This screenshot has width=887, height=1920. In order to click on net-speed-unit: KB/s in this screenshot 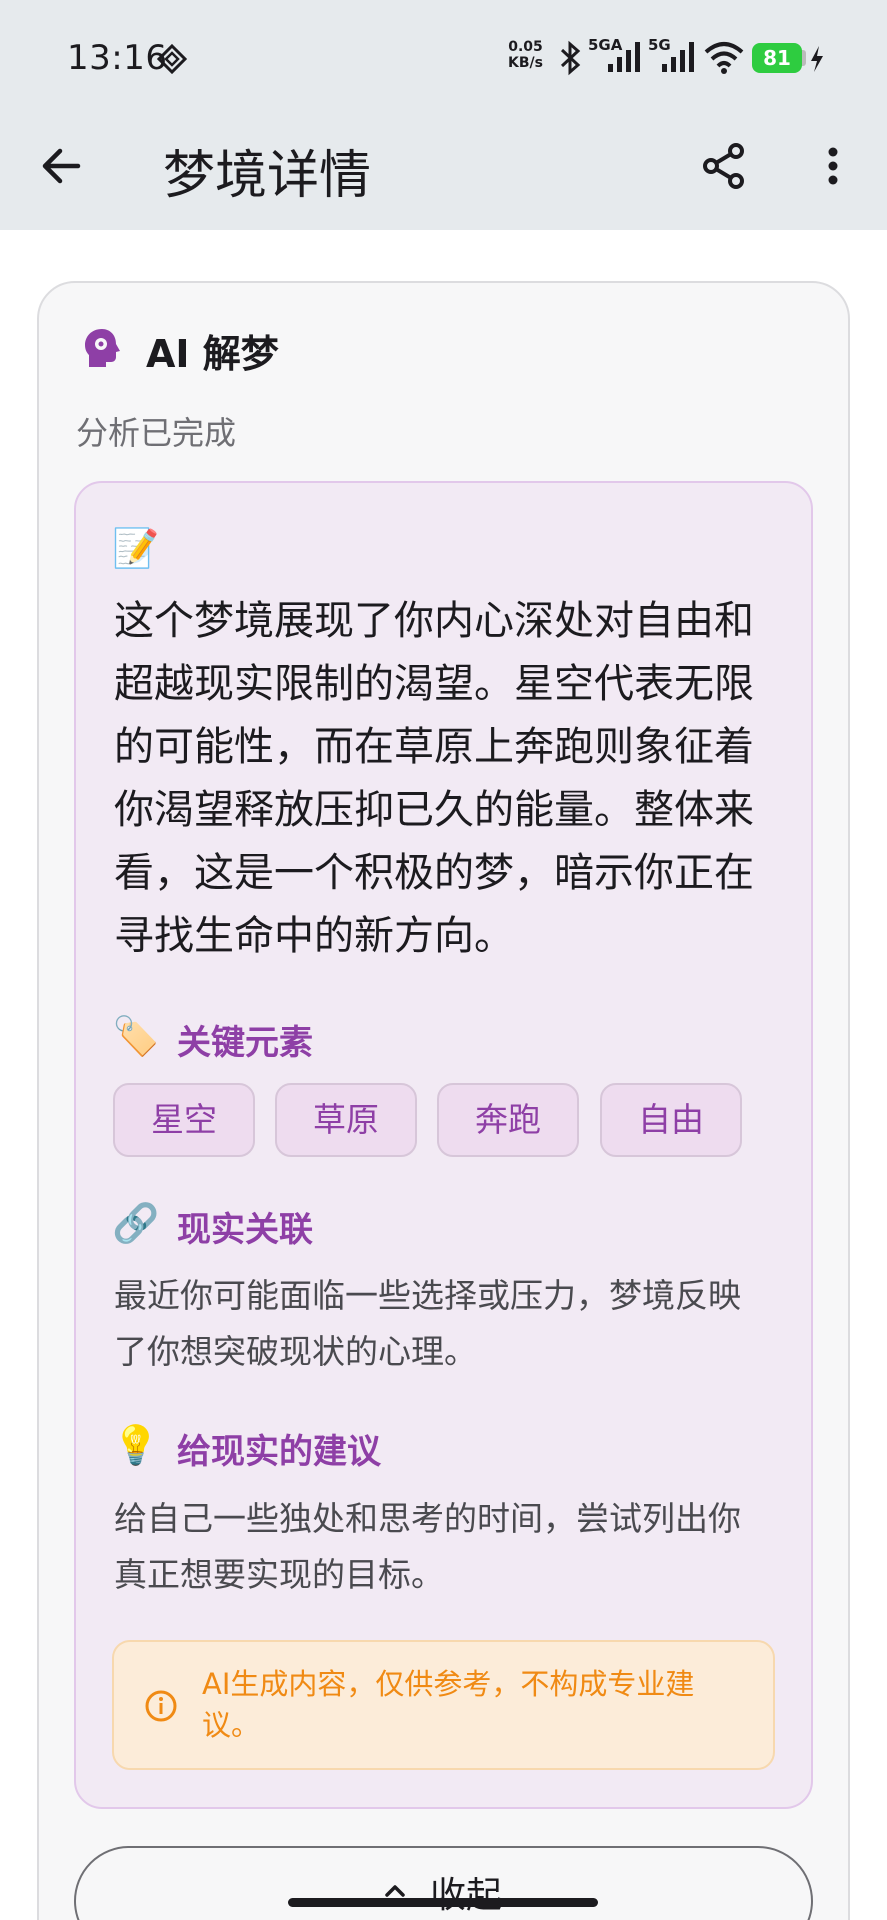, I will do `click(525, 63)`.